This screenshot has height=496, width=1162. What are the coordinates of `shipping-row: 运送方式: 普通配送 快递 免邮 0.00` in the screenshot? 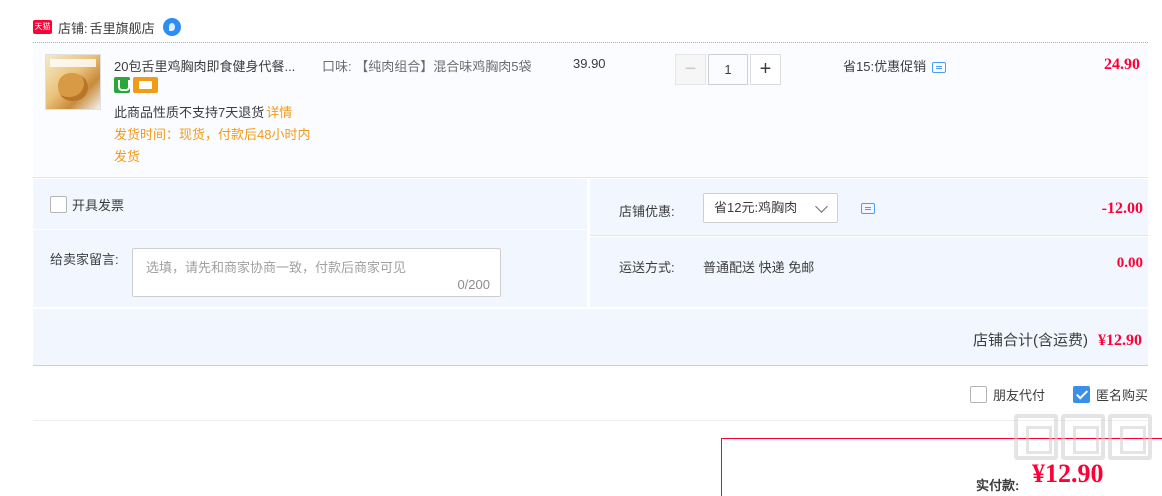 It's located at (869, 272).